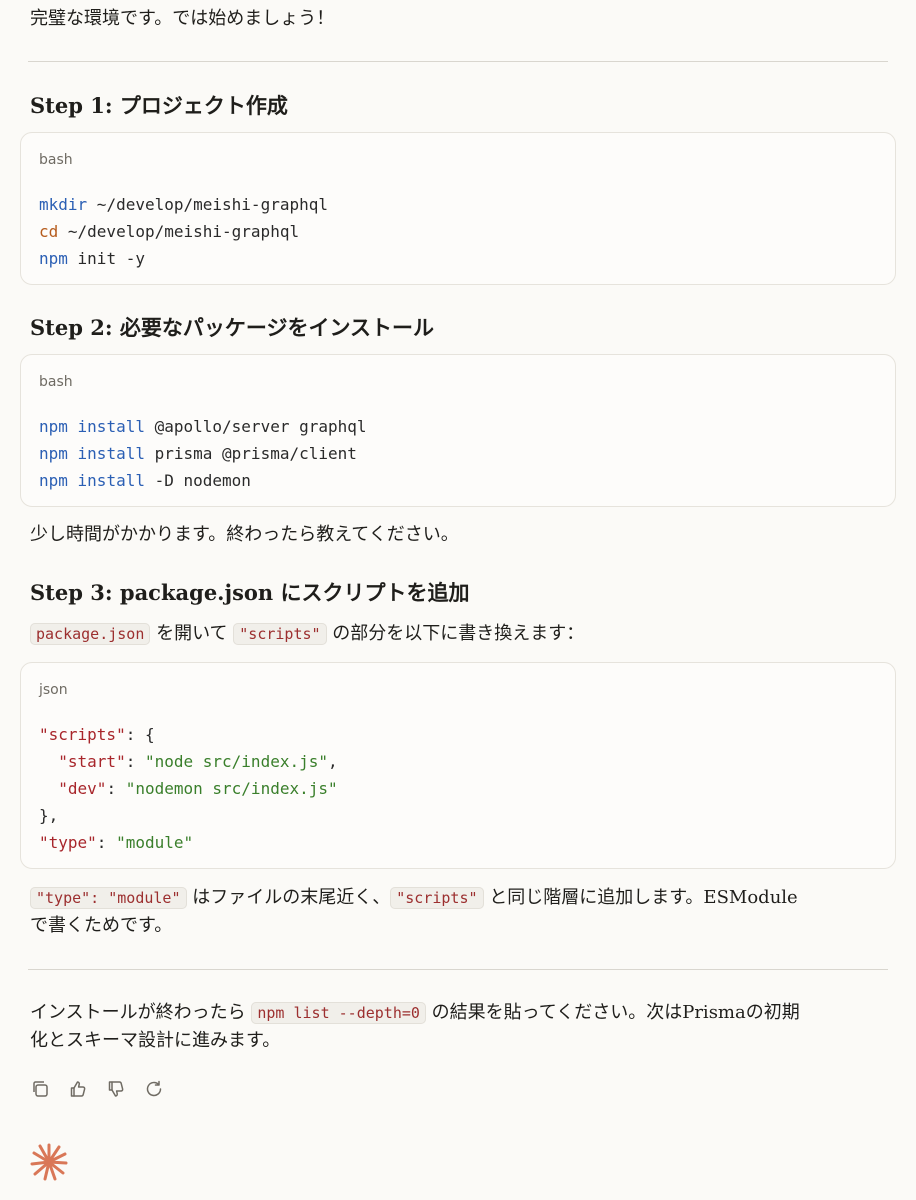  I want to click on code-line: "scripts": {, so click(97, 734).